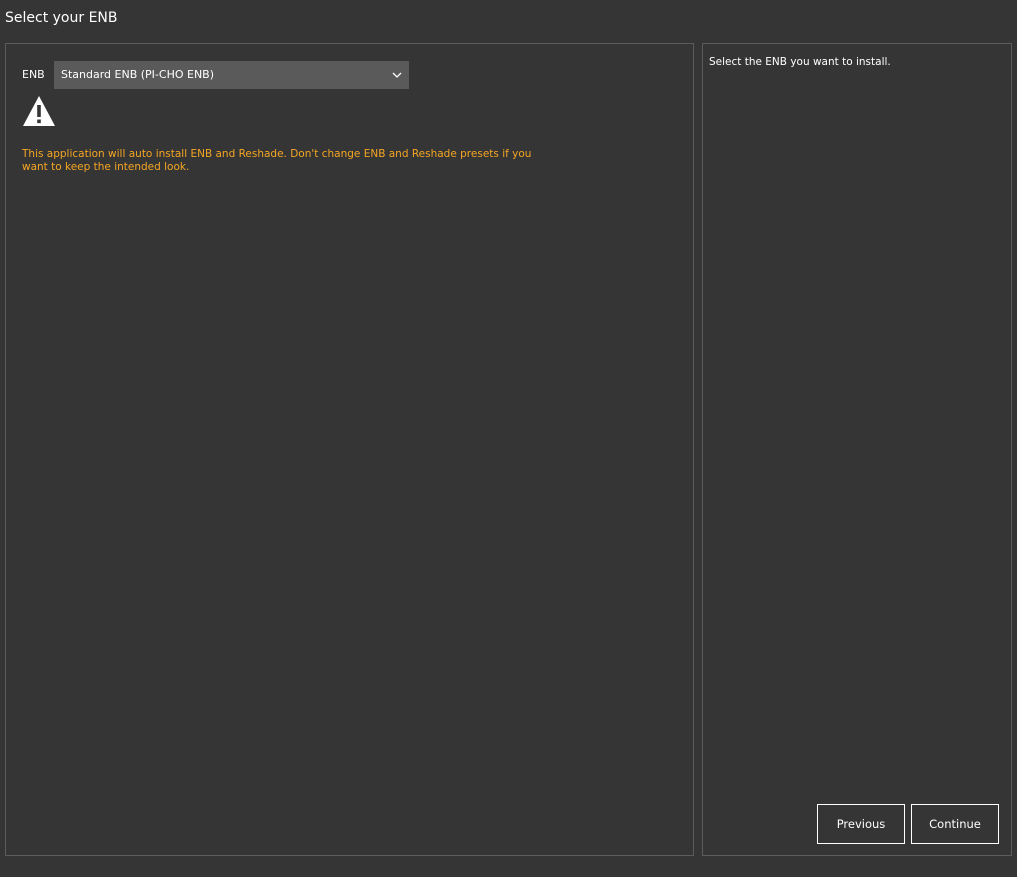 Image resolution: width=1017 pixels, height=877 pixels. I want to click on page-title: Select your ENB, so click(61, 18).